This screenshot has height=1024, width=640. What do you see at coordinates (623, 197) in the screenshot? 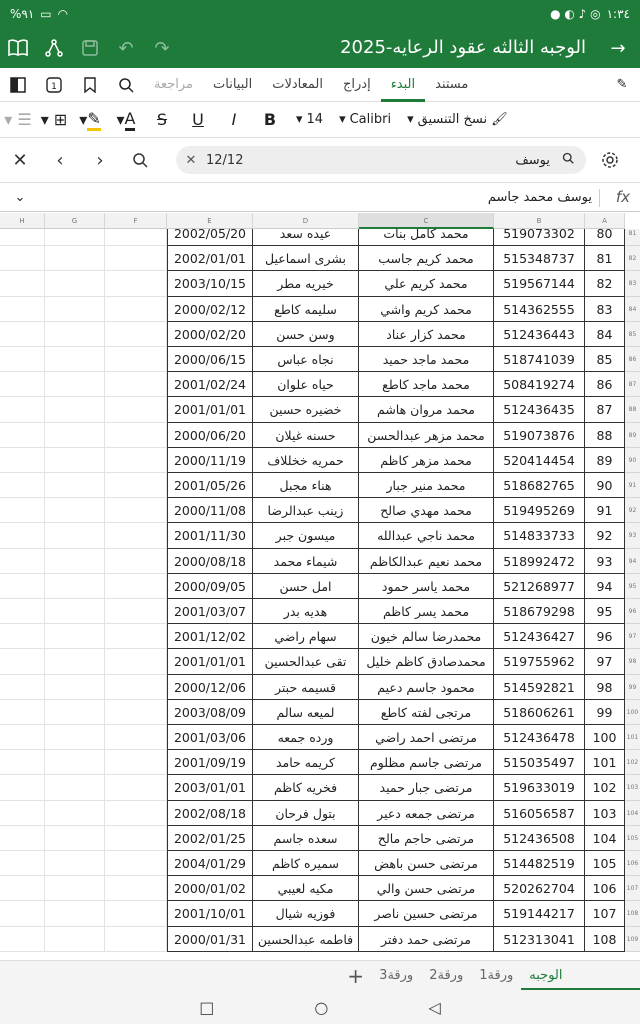
I see `function-icon: fx` at bounding box center [623, 197].